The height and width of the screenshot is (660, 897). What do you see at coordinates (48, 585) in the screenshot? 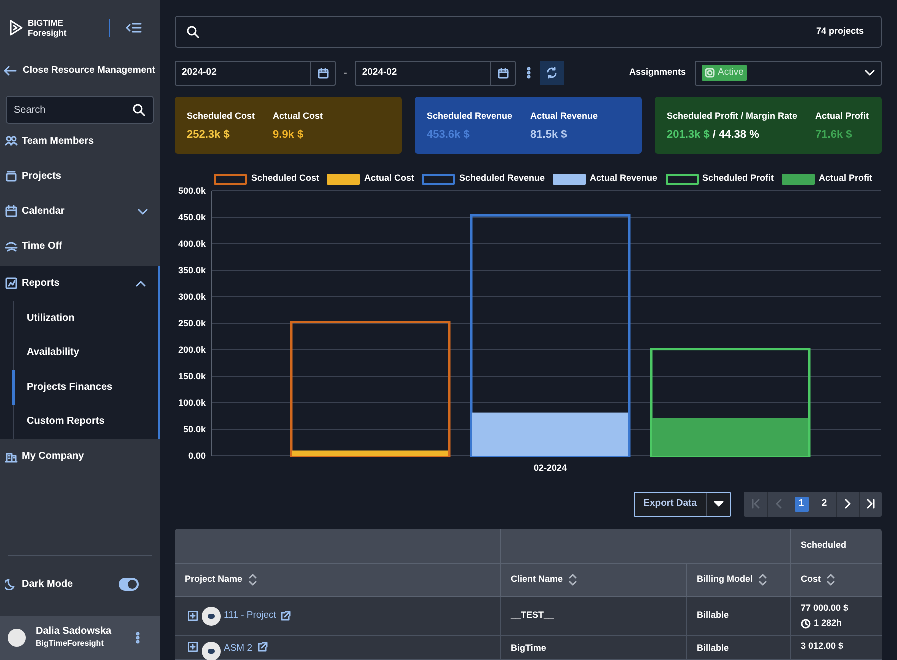
I see `dark-mode-label: Dark Mode` at bounding box center [48, 585].